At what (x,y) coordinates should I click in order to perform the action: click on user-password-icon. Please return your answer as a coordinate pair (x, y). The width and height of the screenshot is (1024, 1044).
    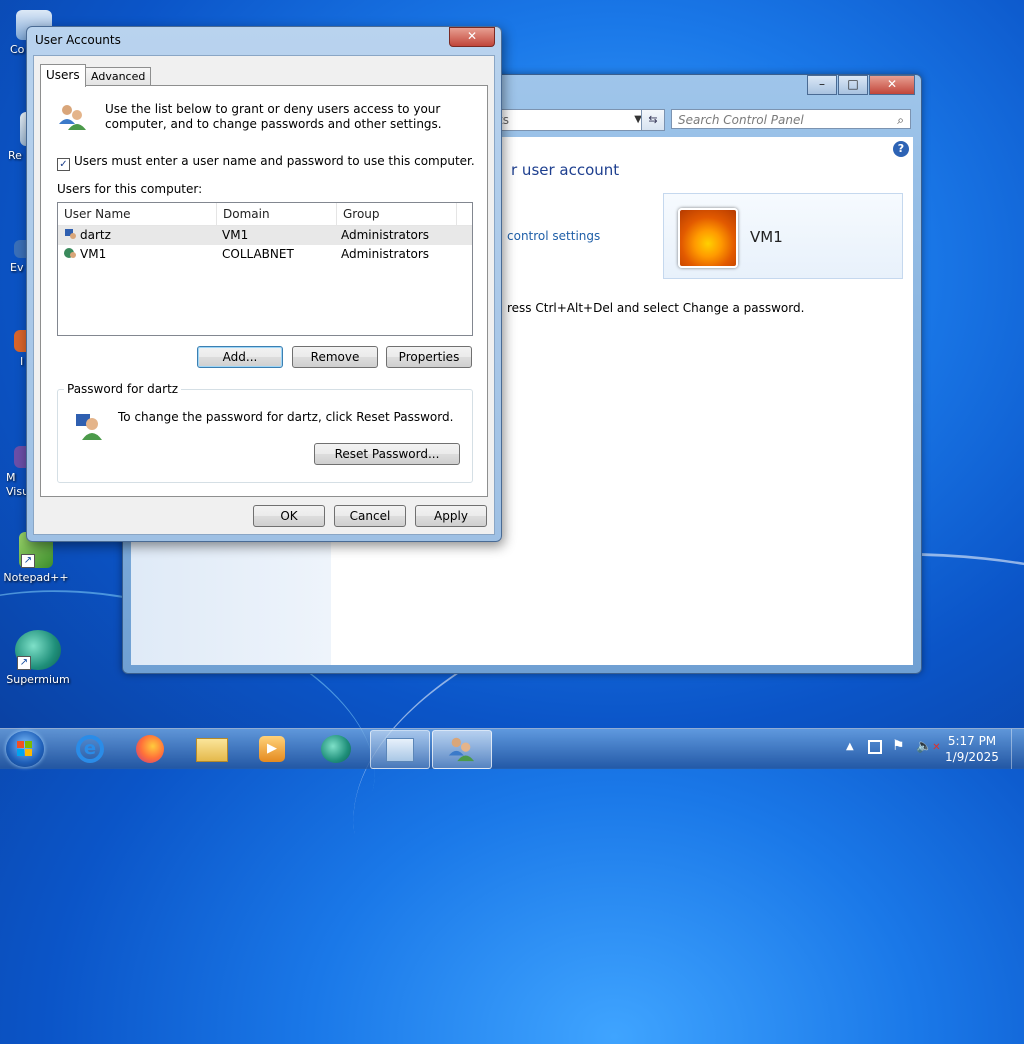
    Looking at the image, I should click on (89, 427).